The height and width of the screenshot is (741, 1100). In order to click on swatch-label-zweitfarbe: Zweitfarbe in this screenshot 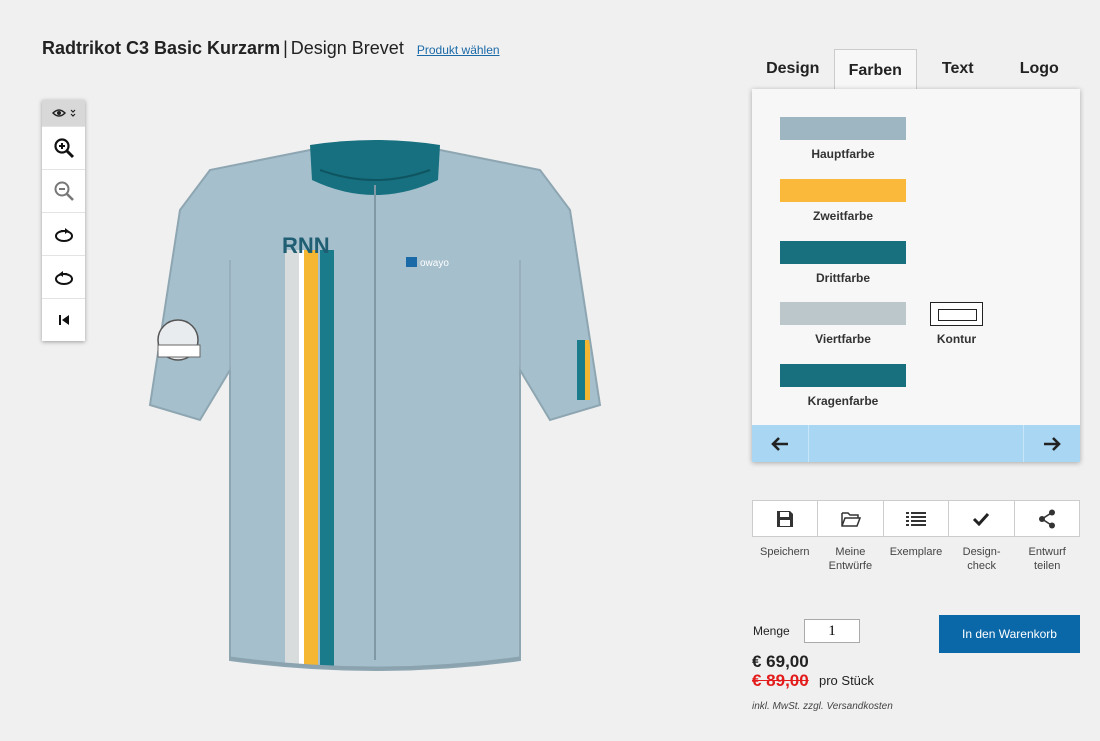, I will do `click(842, 216)`.